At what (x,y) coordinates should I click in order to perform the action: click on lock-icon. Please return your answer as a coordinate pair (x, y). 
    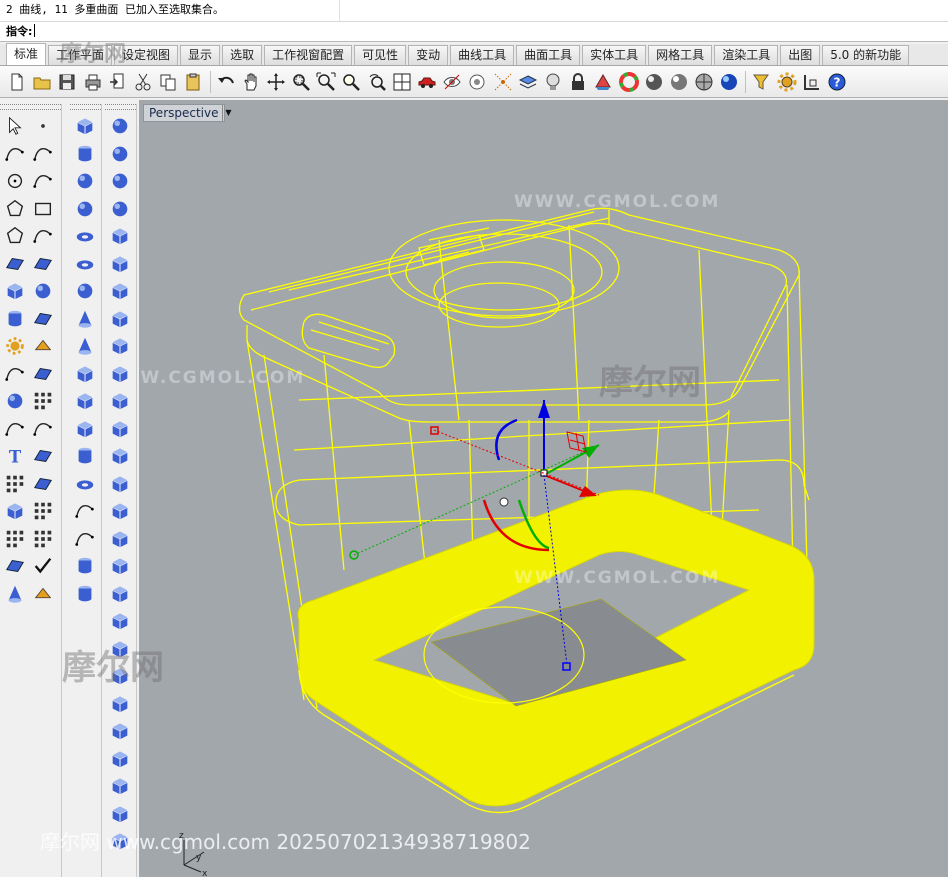
    Looking at the image, I should click on (578, 82).